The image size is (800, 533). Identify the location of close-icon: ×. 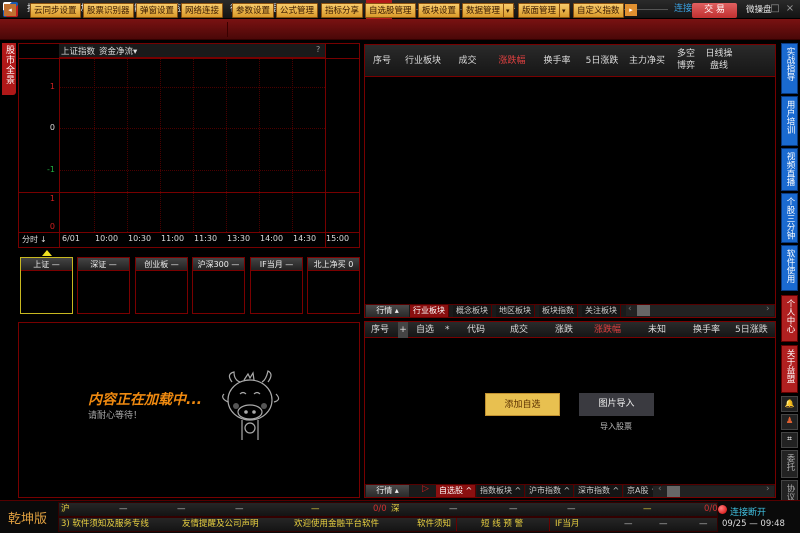
(790, 9).